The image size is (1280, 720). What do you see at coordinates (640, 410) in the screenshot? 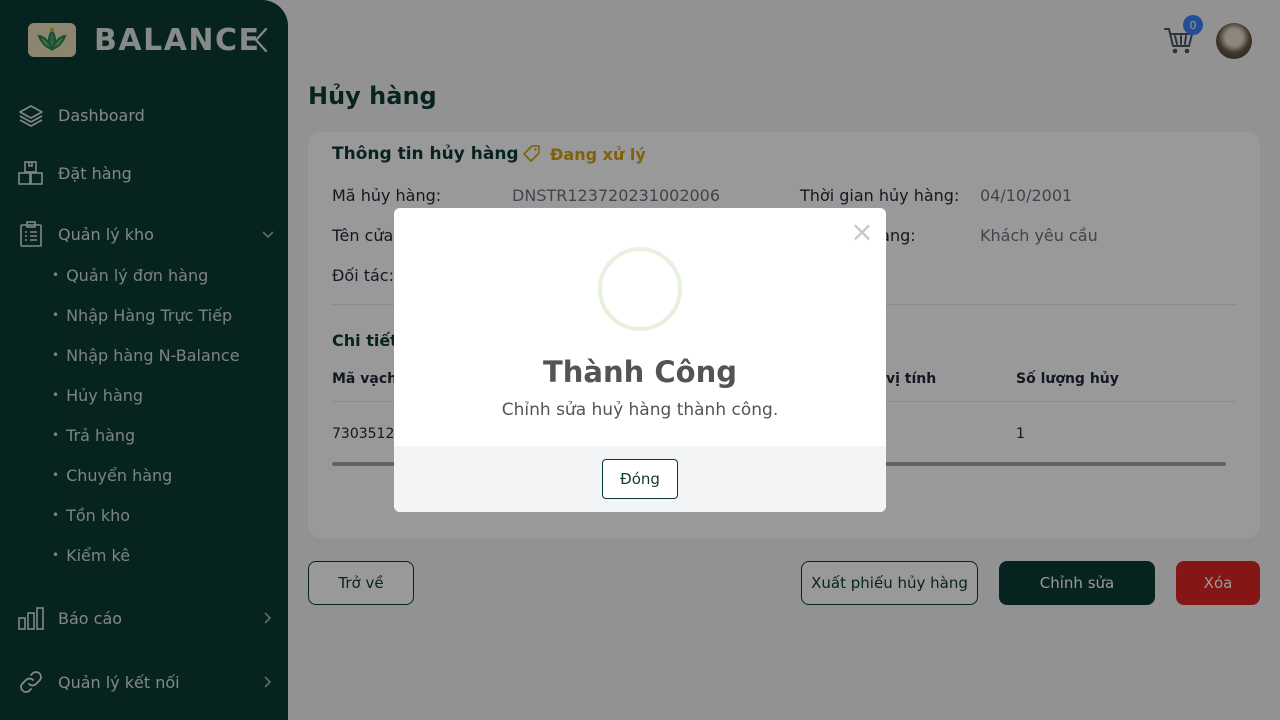
I see `dialog-message: Chỉnh sửa huỷ hàng thành công.` at bounding box center [640, 410].